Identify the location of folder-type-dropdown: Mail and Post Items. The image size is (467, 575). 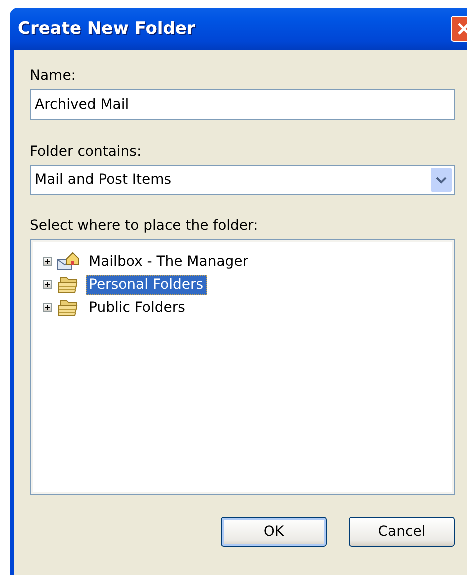
(242, 180).